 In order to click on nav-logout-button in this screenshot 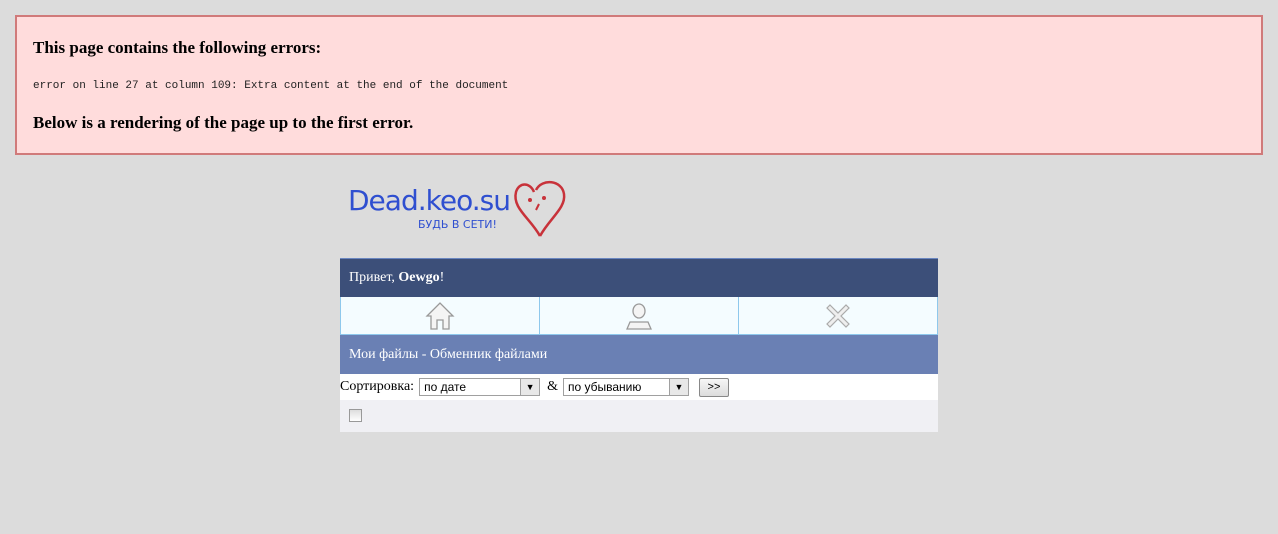, I will do `click(838, 315)`.